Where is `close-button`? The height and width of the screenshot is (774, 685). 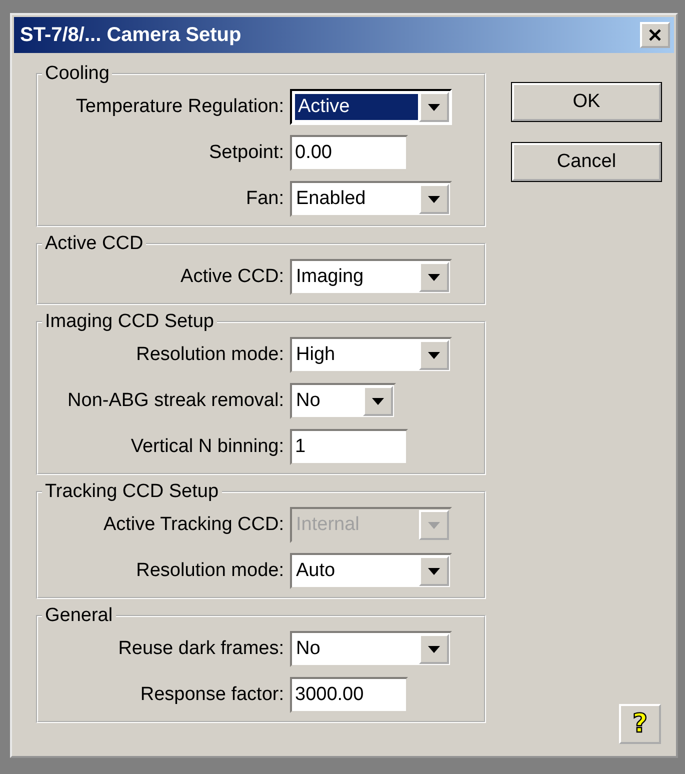 close-button is located at coordinates (655, 35).